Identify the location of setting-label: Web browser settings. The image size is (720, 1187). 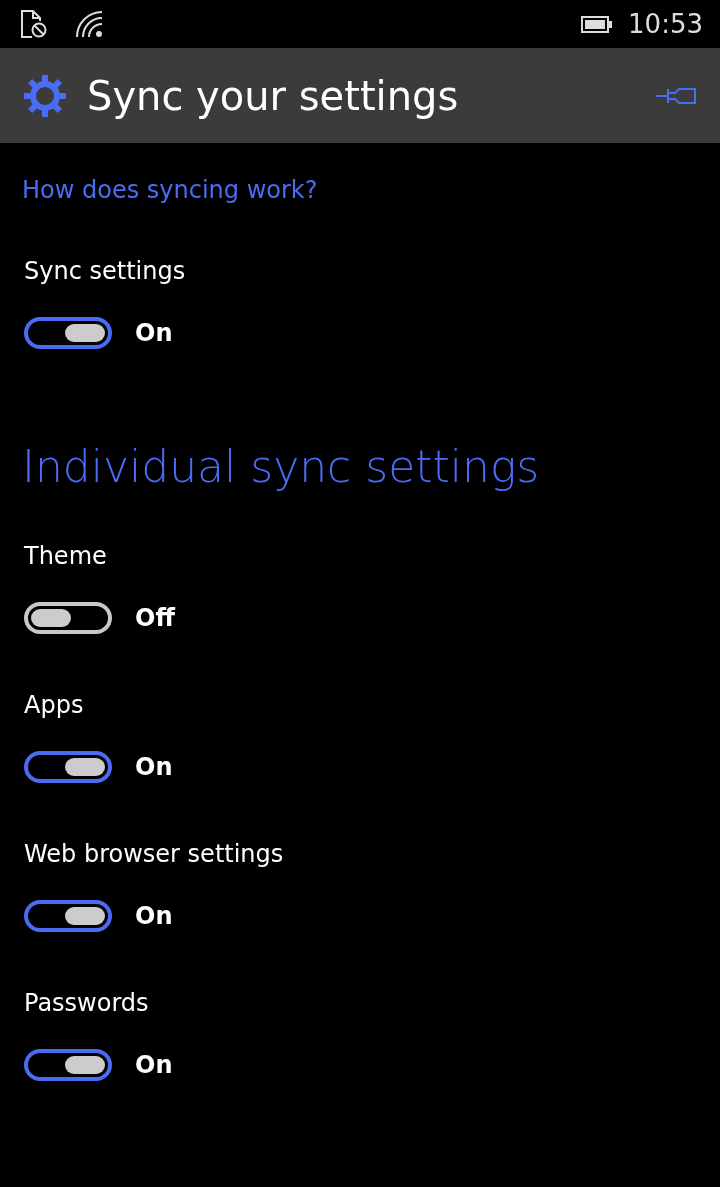
(154, 854).